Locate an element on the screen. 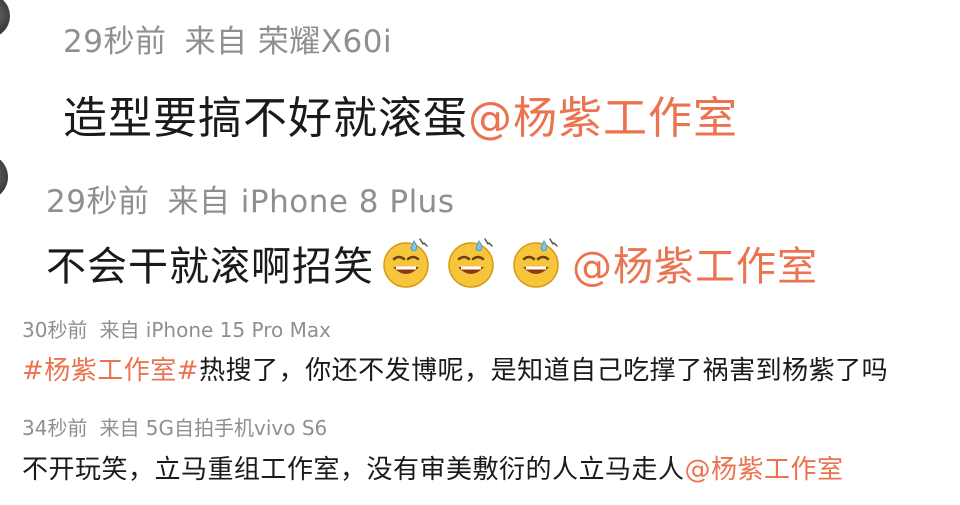 The width and height of the screenshot is (960, 505). comment-text: 造型要搞不好就滚蛋@杨紫工作室 is located at coordinates (400, 114).